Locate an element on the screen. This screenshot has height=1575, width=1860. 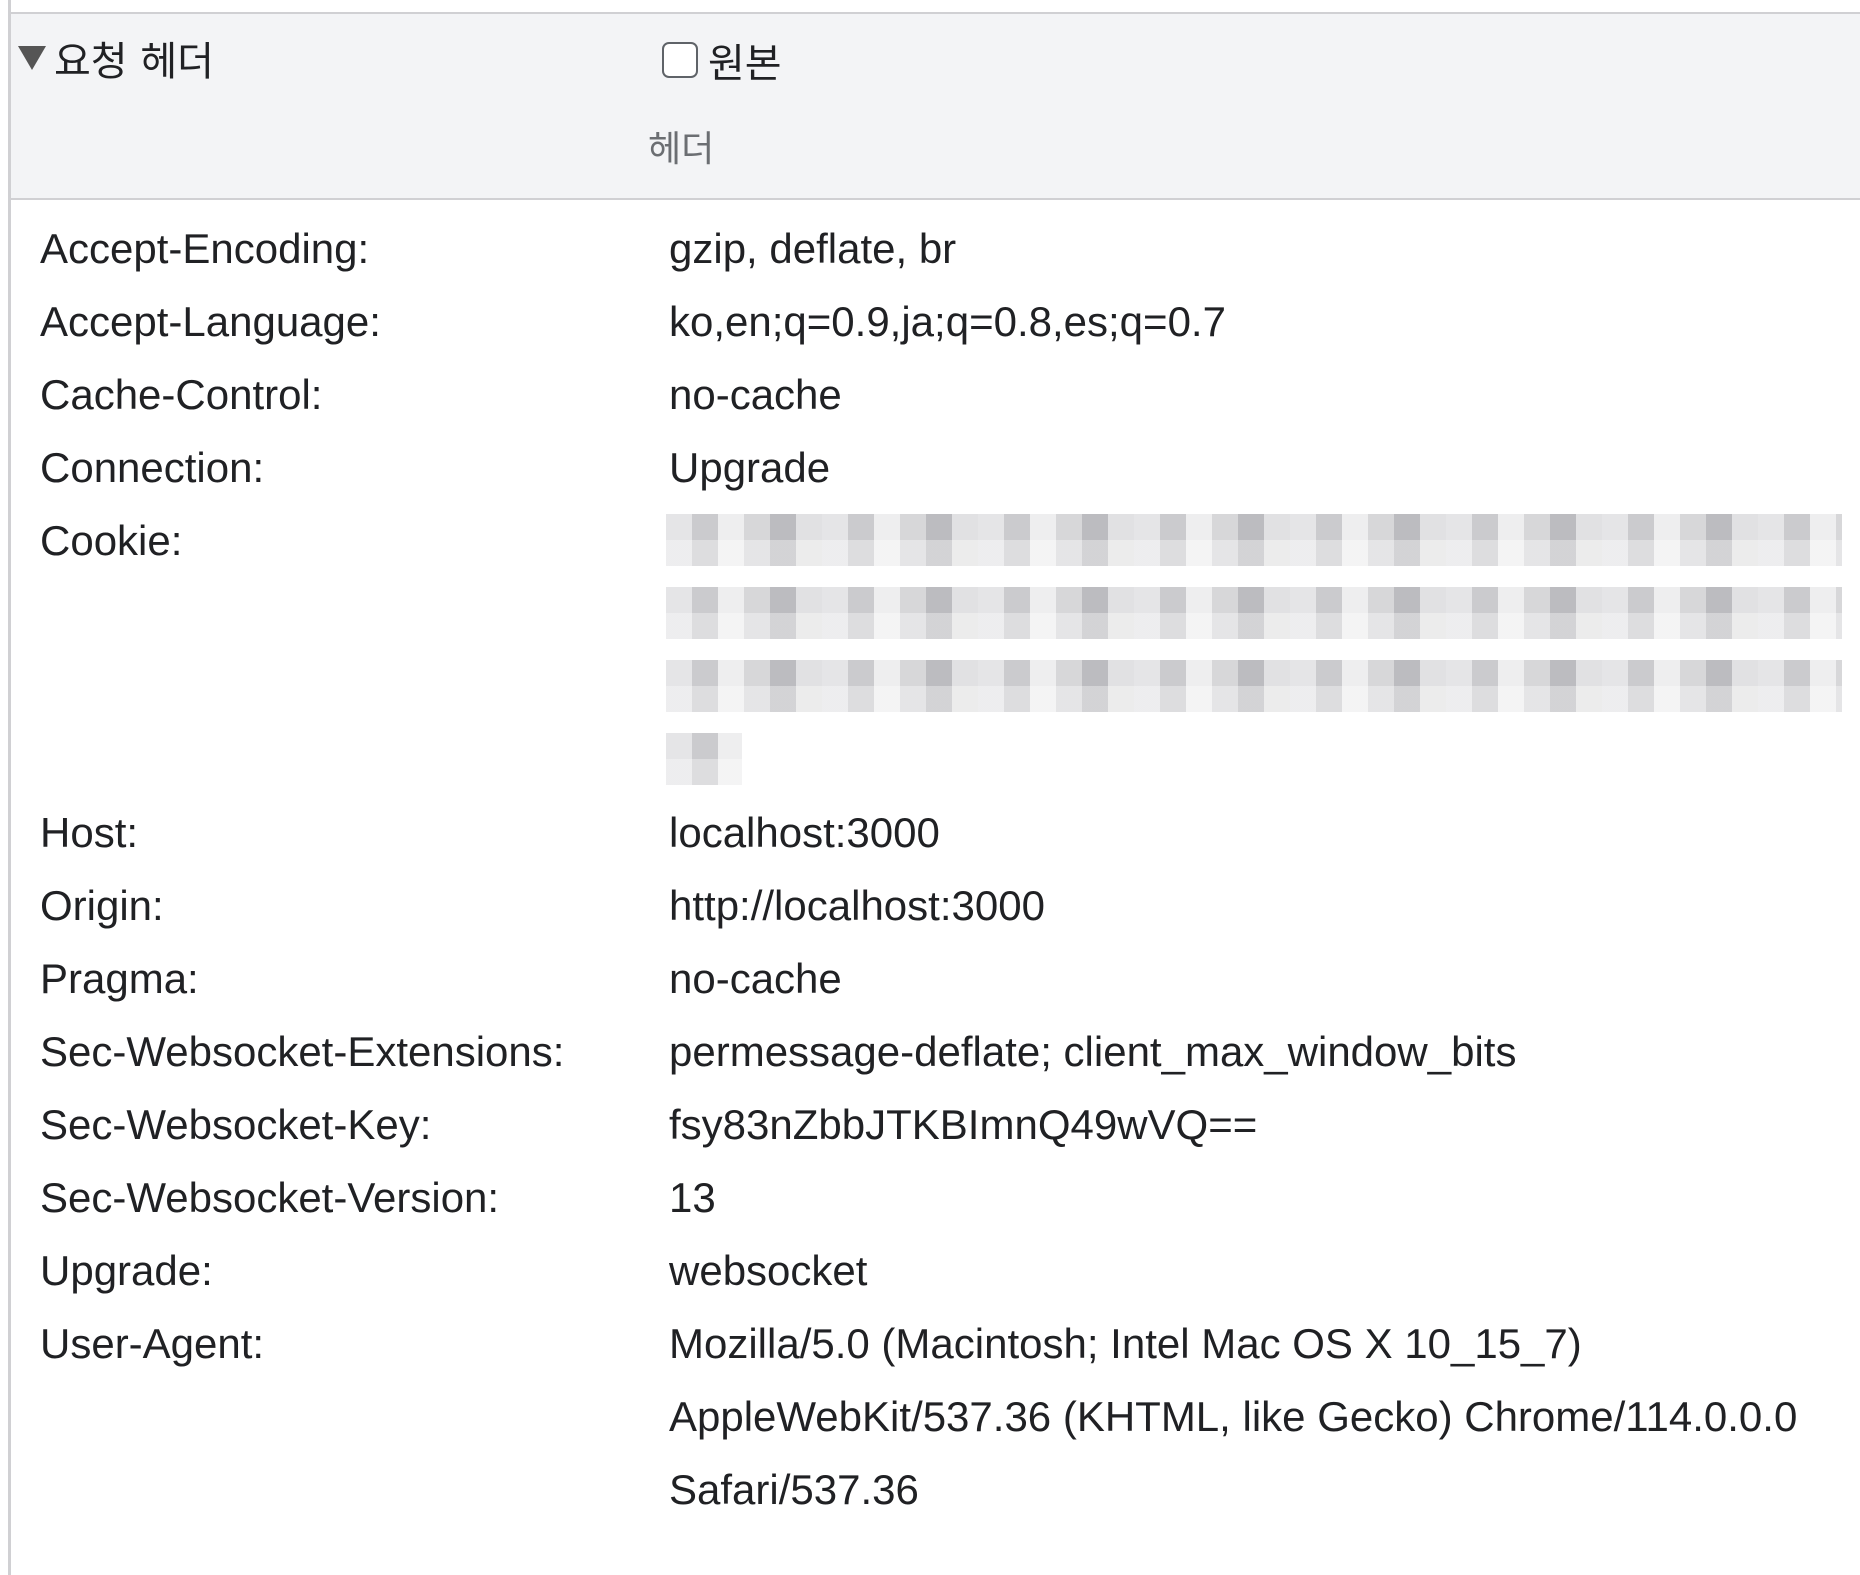
header-name: Host: is located at coordinates (89, 832).